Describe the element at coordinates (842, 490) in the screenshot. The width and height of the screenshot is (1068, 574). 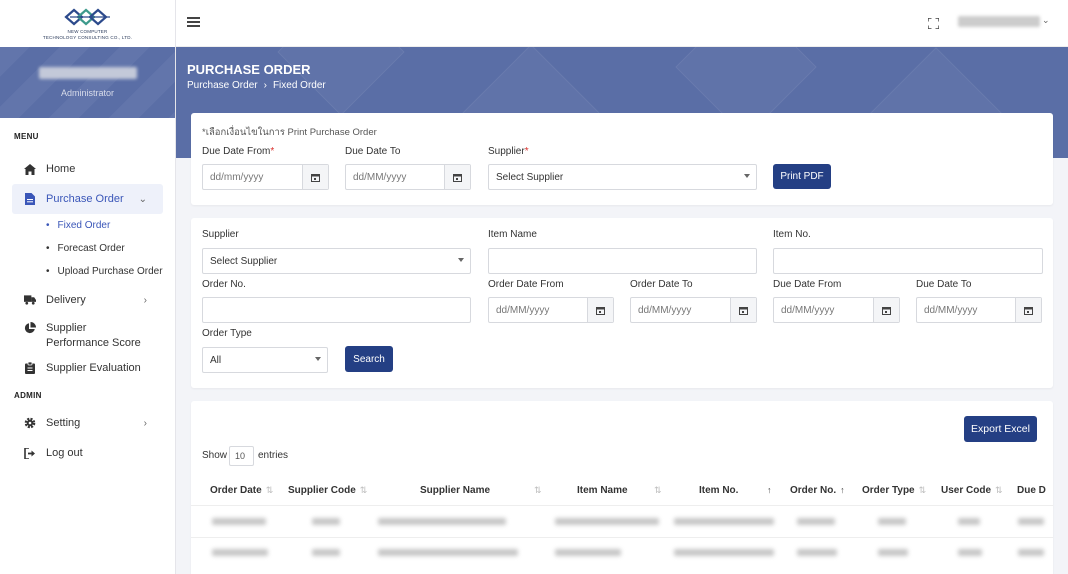
I see `sort-icon: ↑` at that location.